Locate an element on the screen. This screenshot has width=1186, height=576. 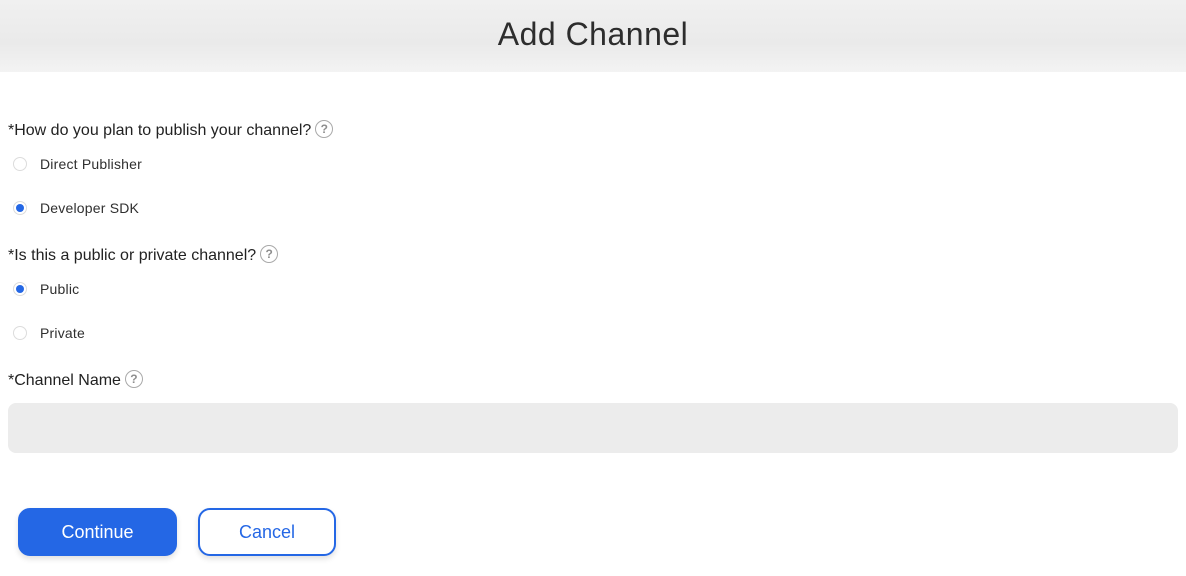
radio-public: Public is located at coordinates (46, 289).